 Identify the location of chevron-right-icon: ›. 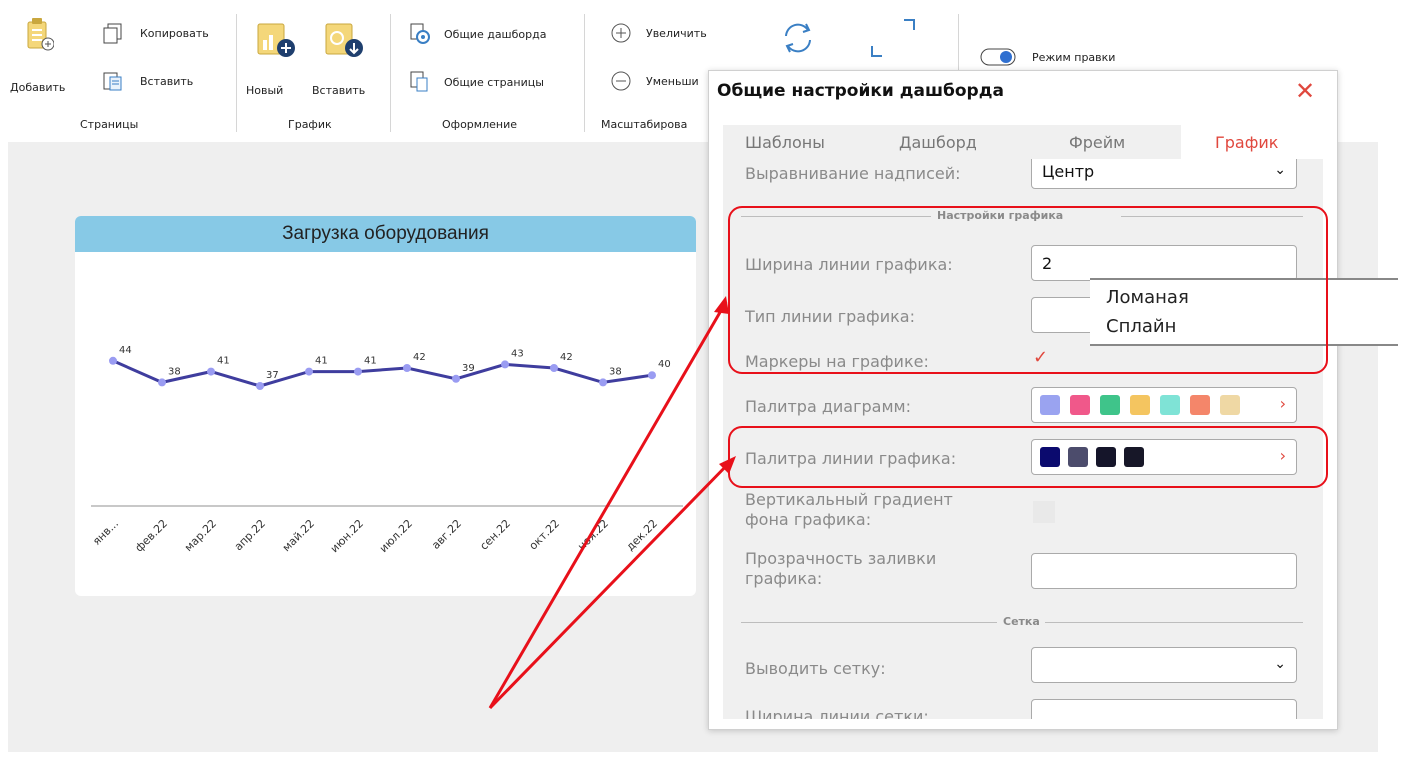
(1282, 403).